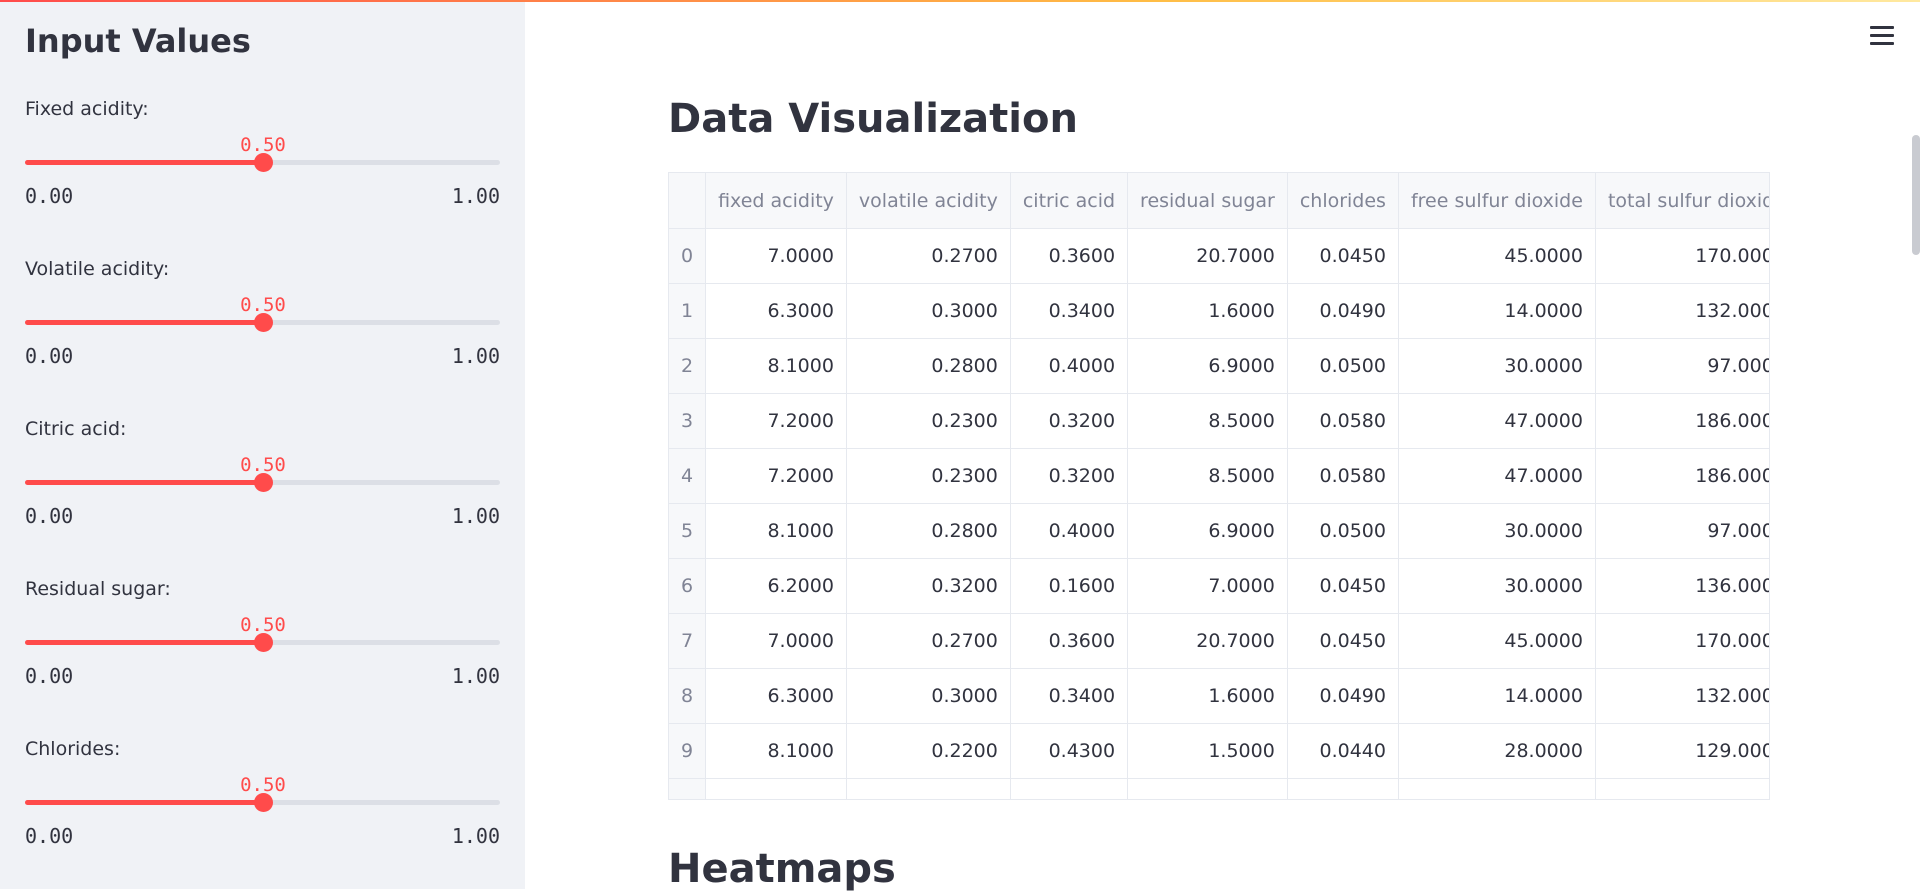 Image resolution: width=1920 pixels, height=892 pixels. I want to click on row-index: 5, so click(688, 531).